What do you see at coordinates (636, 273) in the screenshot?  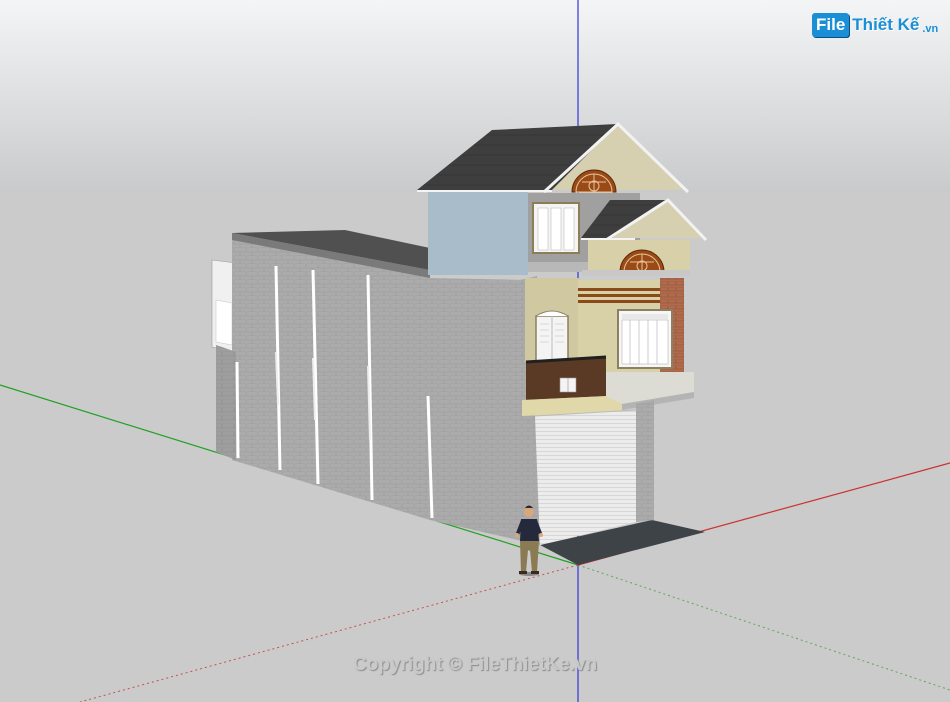 I see `front-gable-ledge` at bounding box center [636, 273].